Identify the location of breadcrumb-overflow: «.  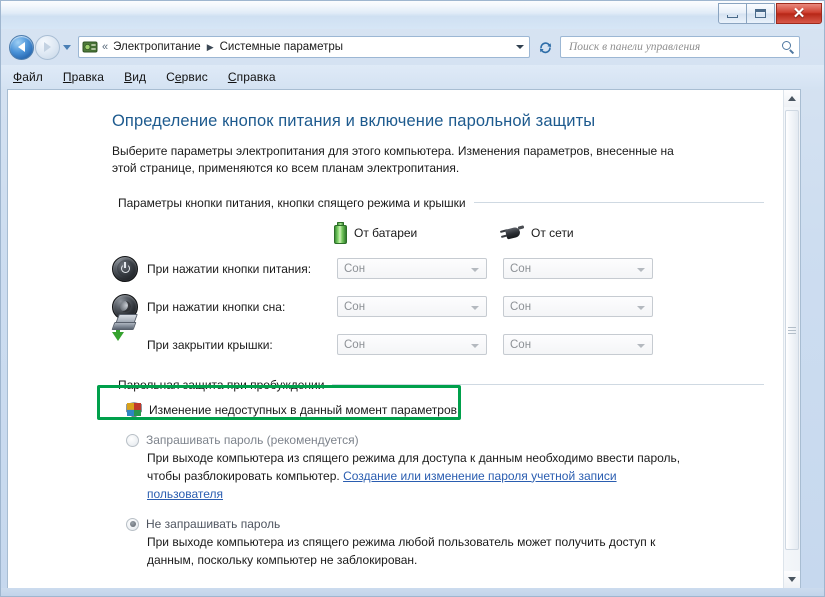
(105, 47).